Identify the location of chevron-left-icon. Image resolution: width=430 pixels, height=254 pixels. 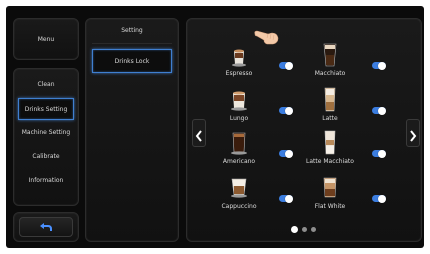
(199, 134).